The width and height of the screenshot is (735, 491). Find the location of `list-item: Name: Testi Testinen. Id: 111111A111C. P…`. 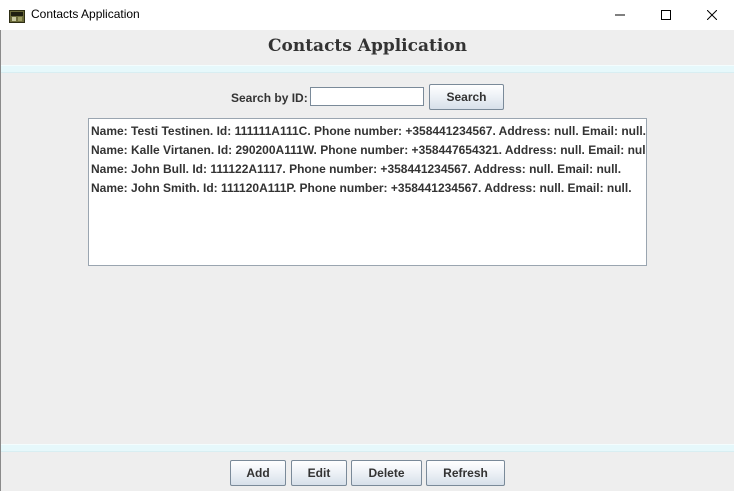

list-item: Name: Testi Testinen. Id: 111111A111C. P… is located at coordinates (368, 131).